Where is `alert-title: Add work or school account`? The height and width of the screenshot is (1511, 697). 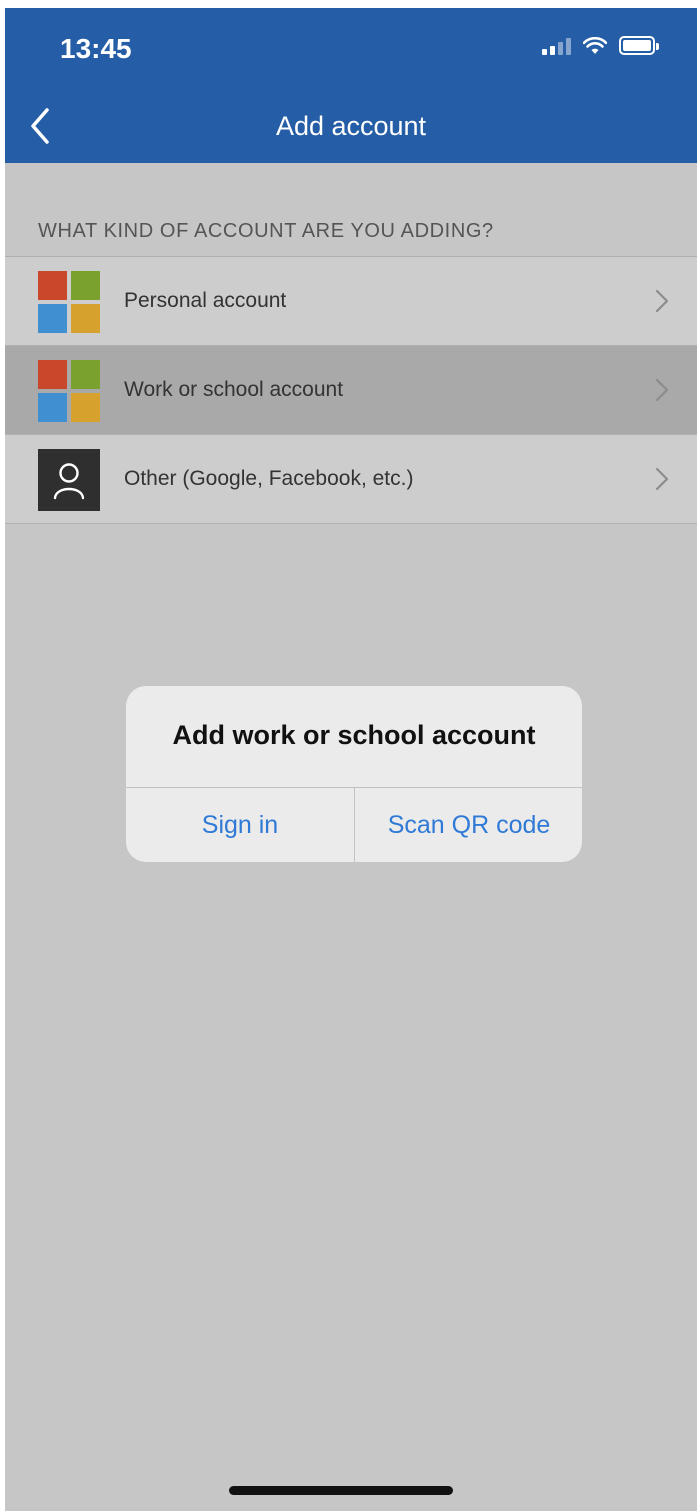 alert-title: Add work or school account is located at coordinates (354, 735).